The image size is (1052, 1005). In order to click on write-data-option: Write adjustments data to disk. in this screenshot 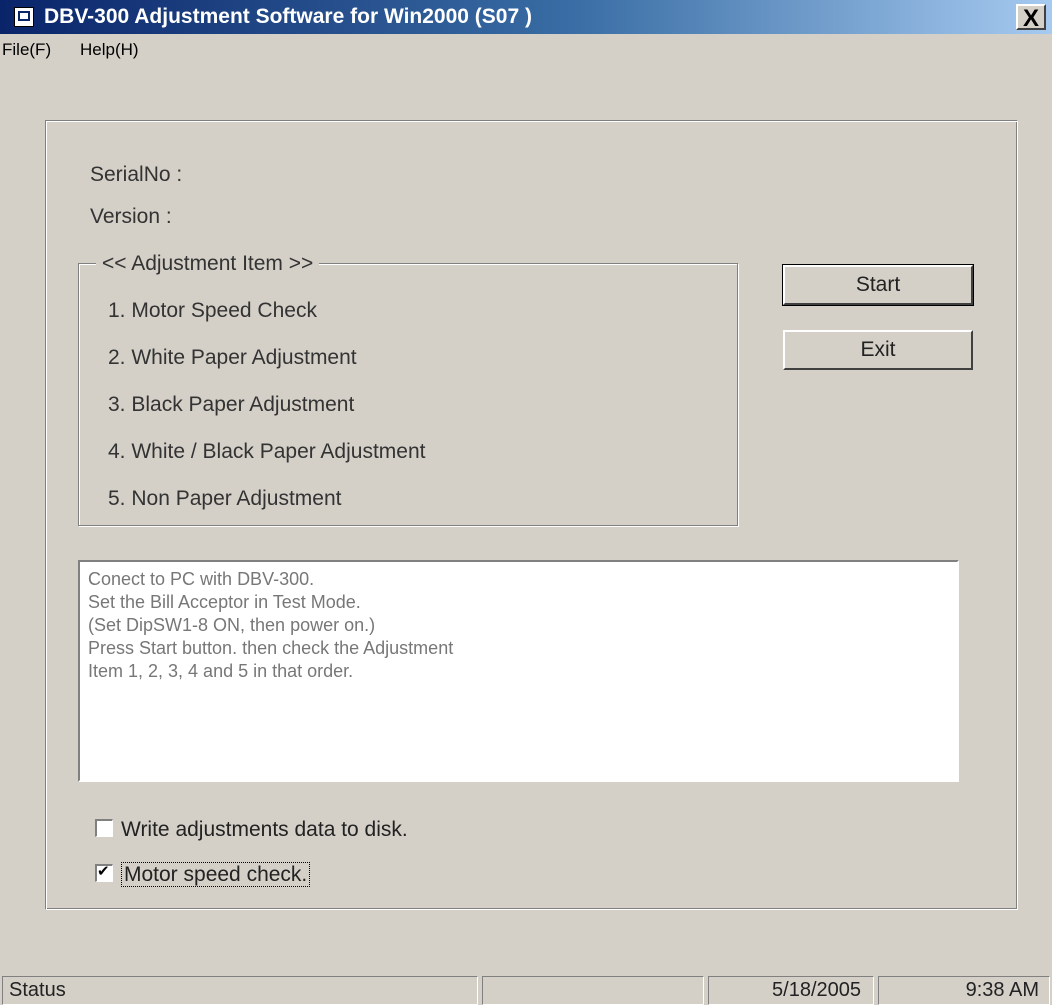, I will do `click(251, 830)`.